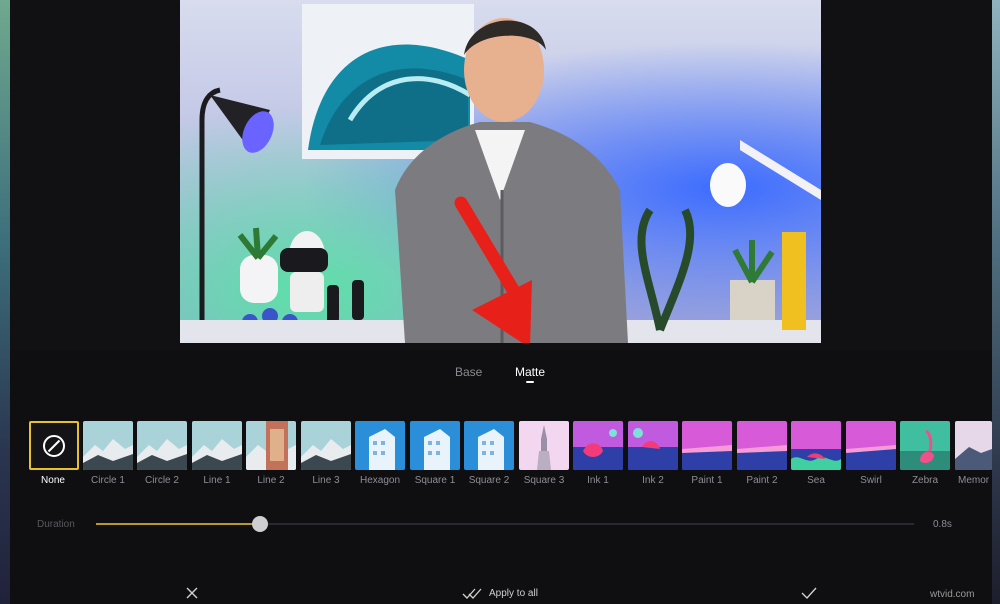 This screenshot has width=1000, height=604. Describe the element at coordinates (178, 524) in the screenshot. I see `duration-slider-fill` at that location.